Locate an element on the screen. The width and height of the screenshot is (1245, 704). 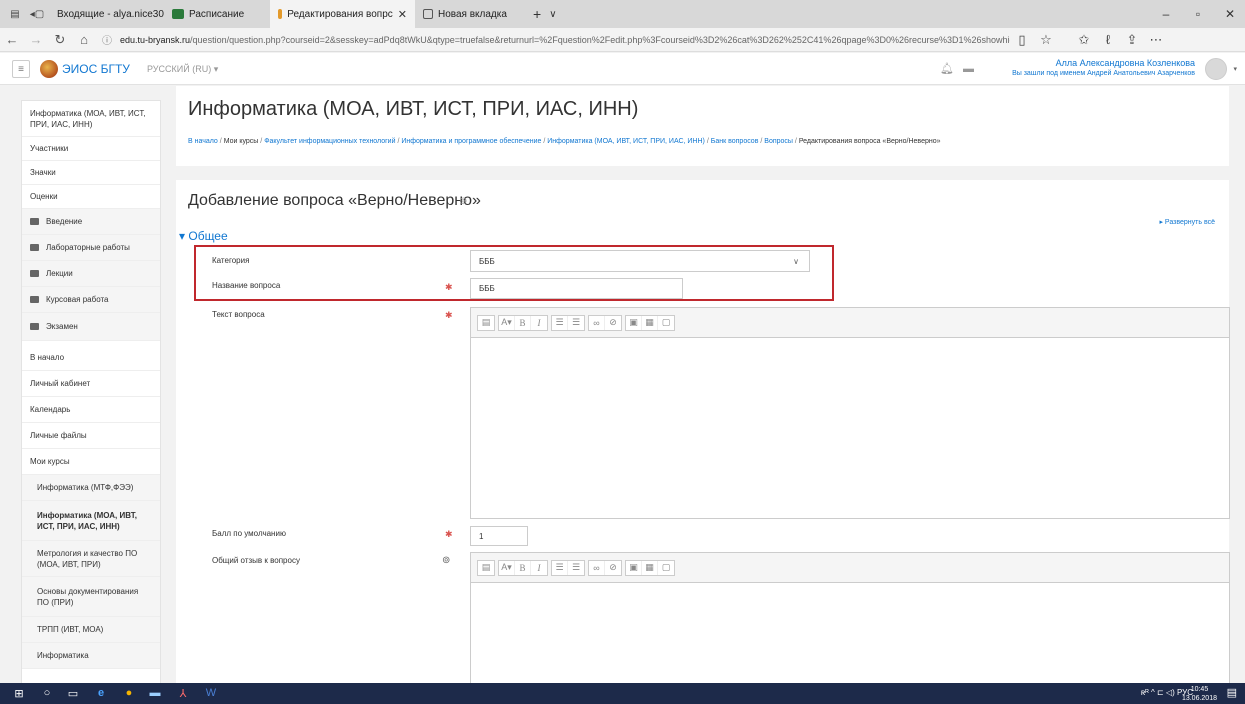
sidebar-item-dashboard: Личный кабинет is located at coordinates (91, 384).